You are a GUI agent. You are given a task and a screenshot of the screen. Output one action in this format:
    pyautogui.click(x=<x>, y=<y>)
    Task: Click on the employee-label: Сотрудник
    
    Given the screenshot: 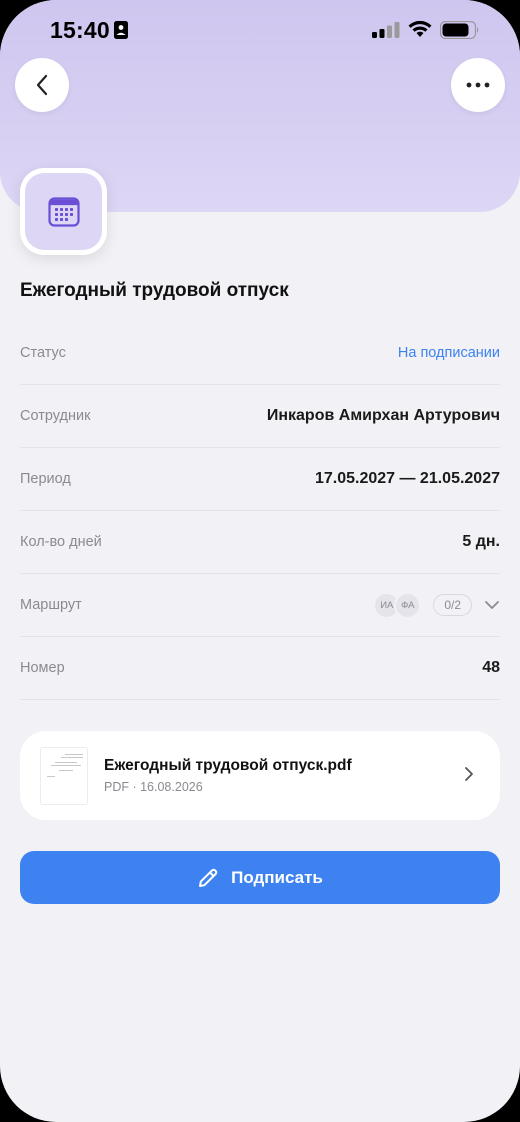 What is the action you would take?
    pyautogui.click(x=55, y=416)
    